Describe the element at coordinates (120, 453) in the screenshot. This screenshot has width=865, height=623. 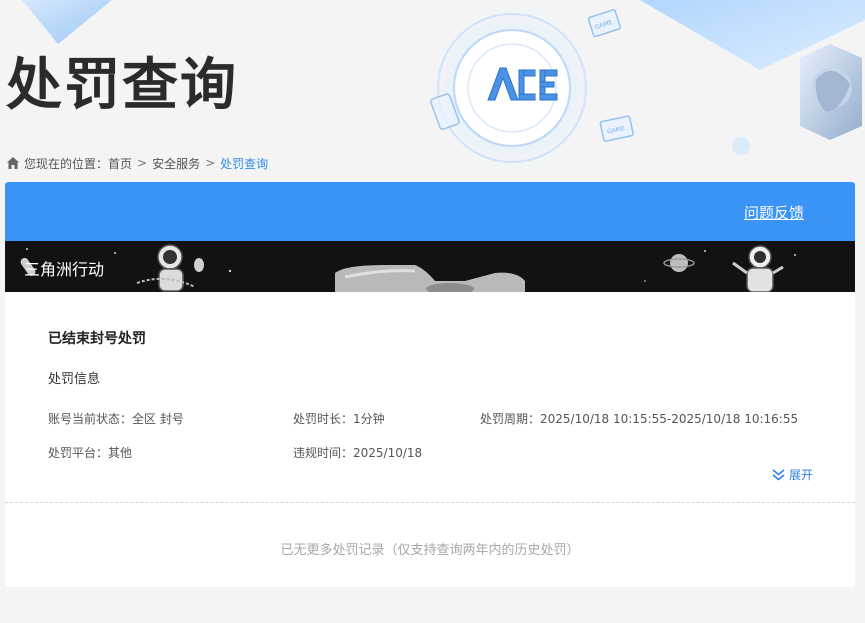
I see `penalty-platform-value: 其他` at that location.